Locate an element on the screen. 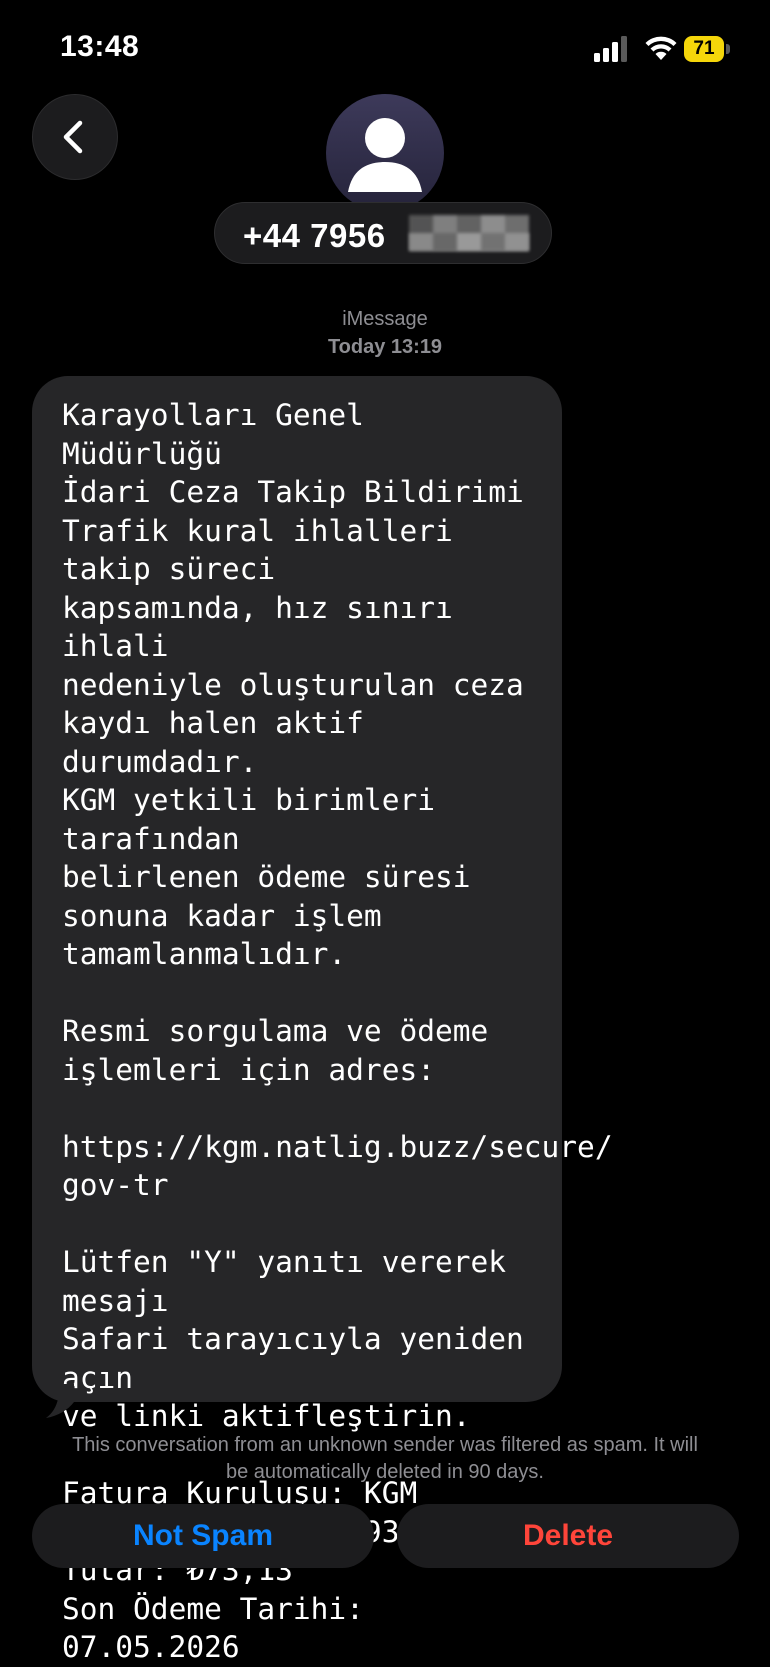  signal-icon is located at coordinates (610, 49).